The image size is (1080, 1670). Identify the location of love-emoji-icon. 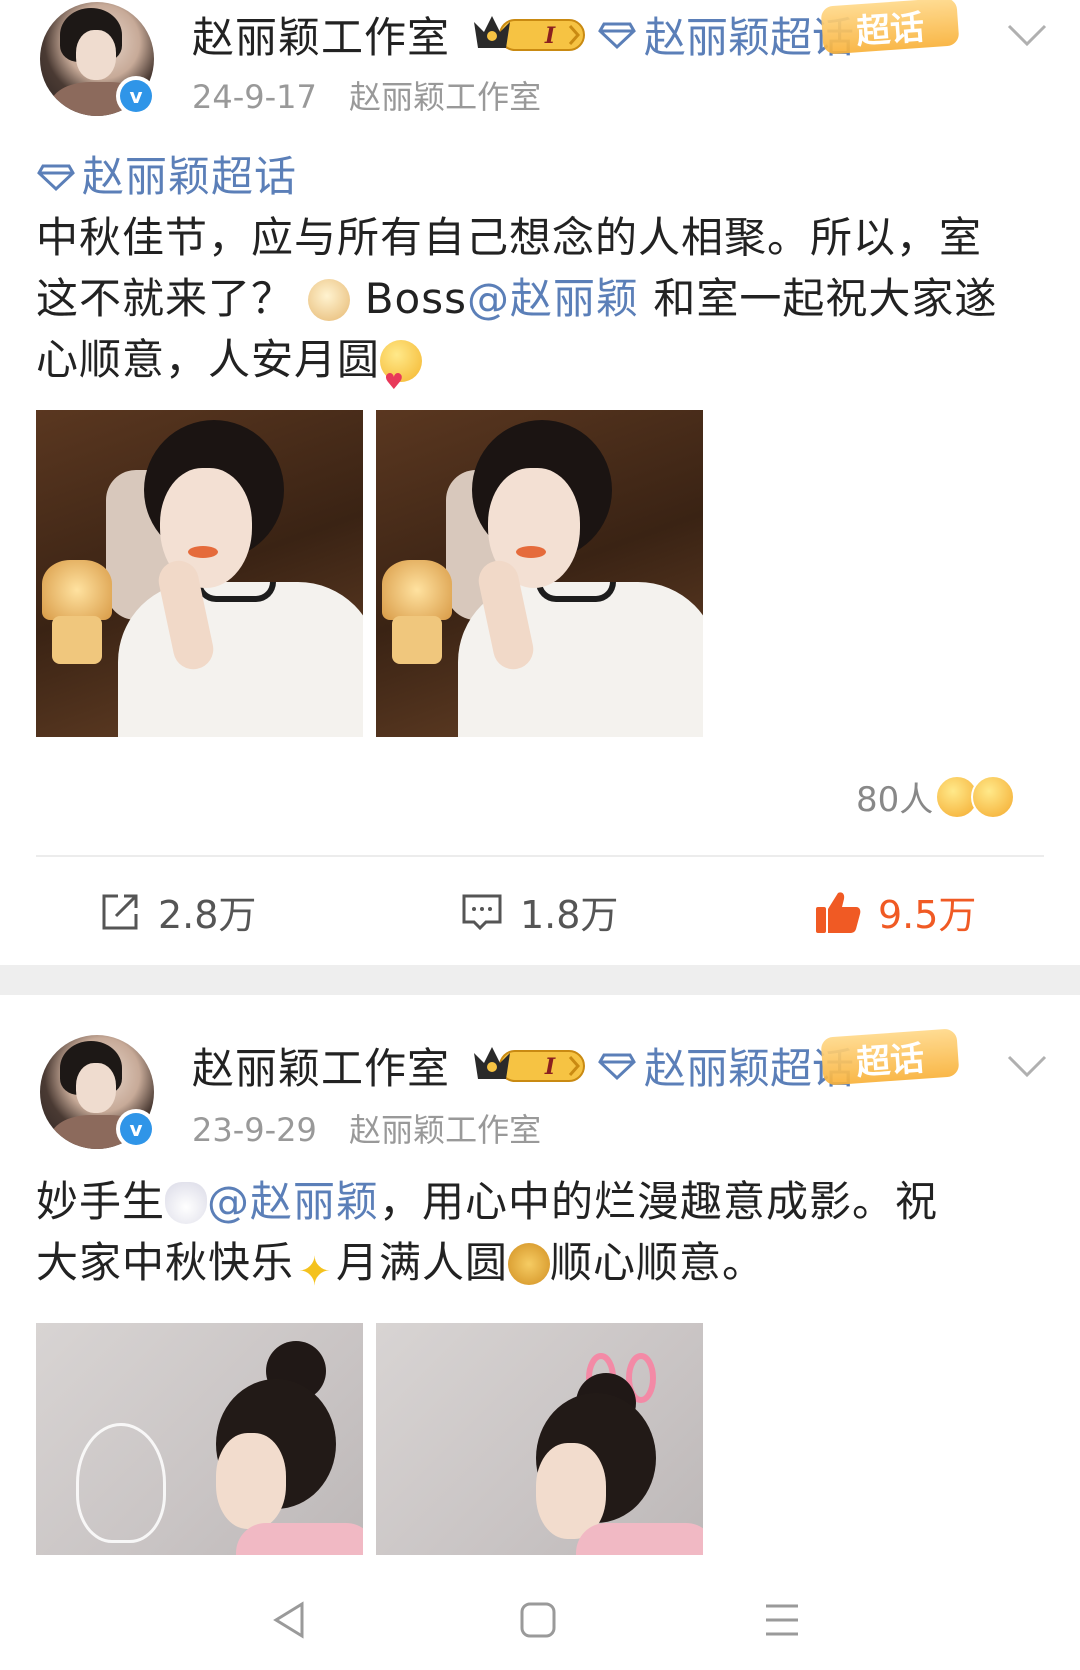
(401, 376).